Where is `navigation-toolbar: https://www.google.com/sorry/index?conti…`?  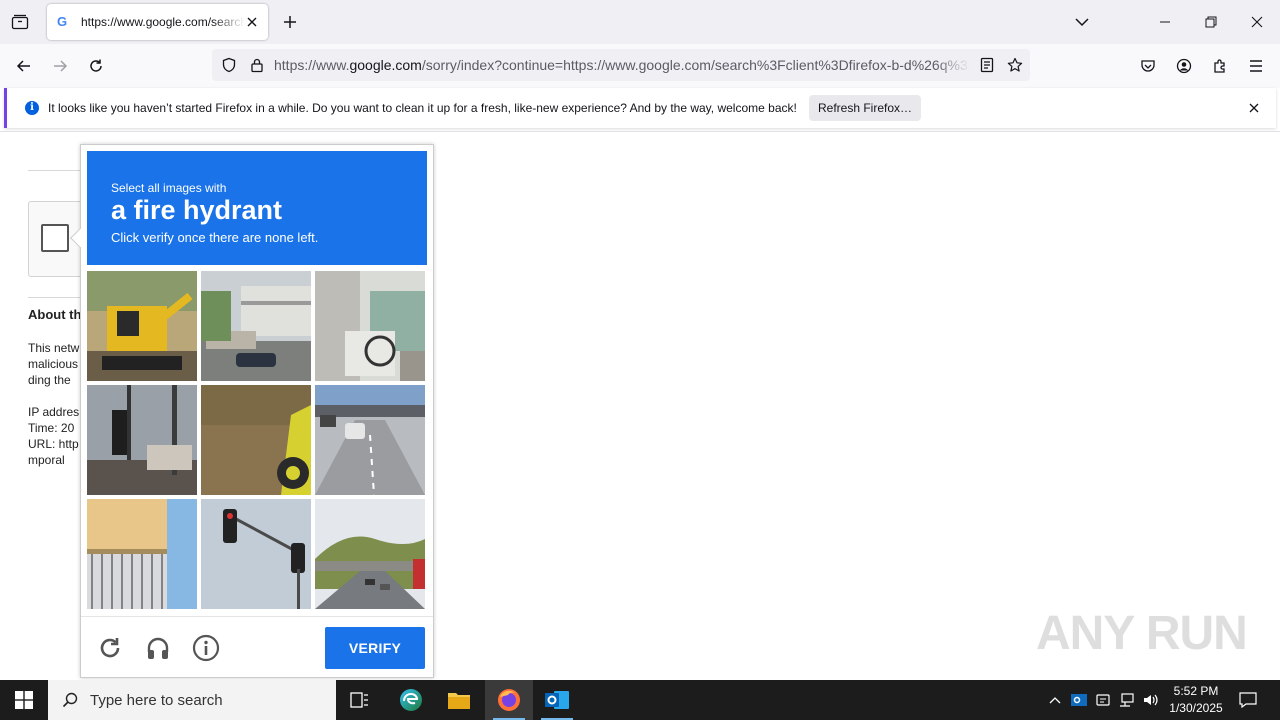 navigation-toolbar: https://www.google.com/sorry/index?conti… is located at coordinates (640, 66).